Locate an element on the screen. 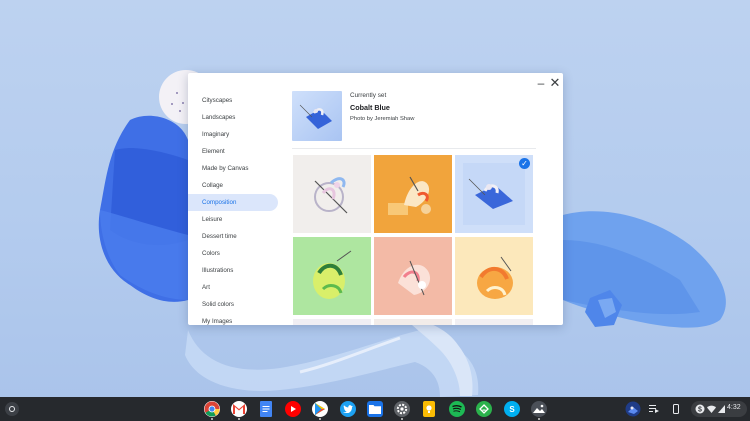 This screenshot has width=750, height=421. wallpaper-app-icon is located at coordinates (539, 409).